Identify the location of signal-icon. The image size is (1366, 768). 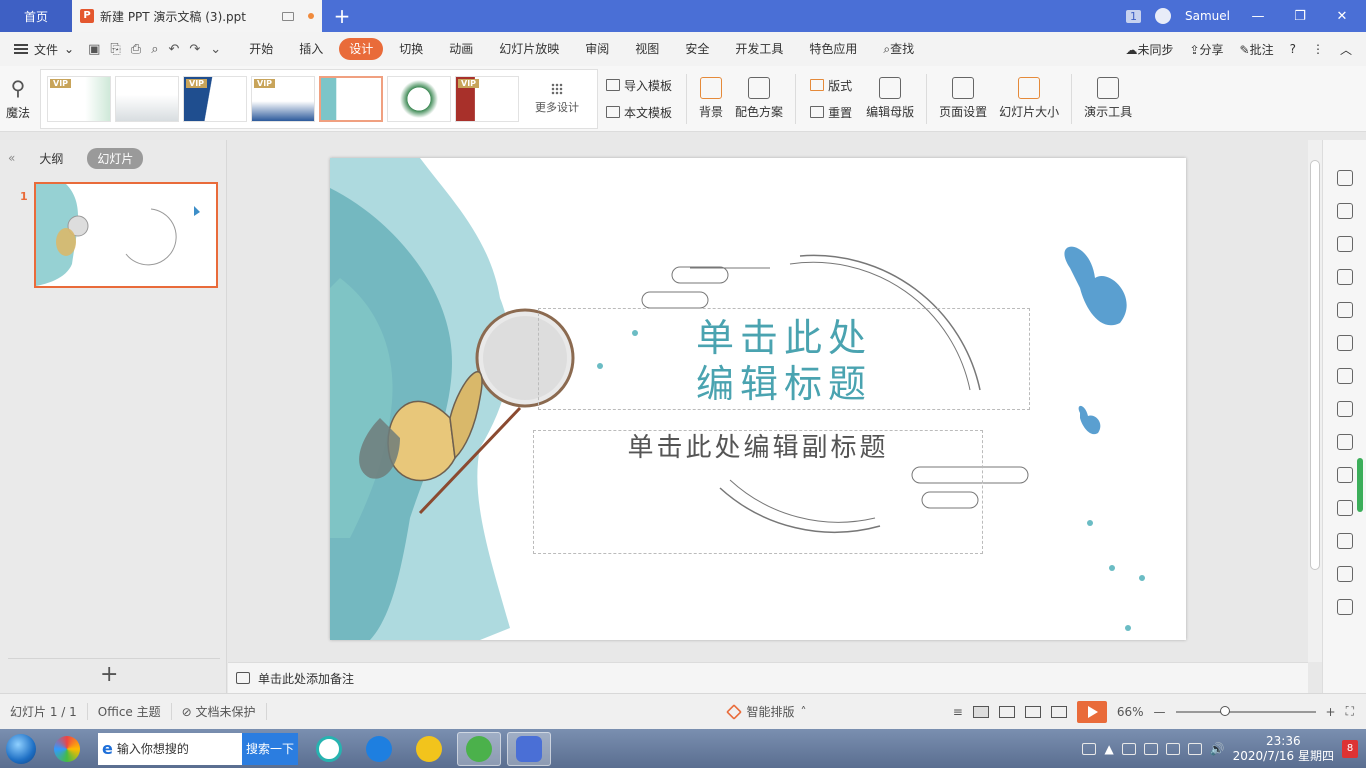
(1172, 748).